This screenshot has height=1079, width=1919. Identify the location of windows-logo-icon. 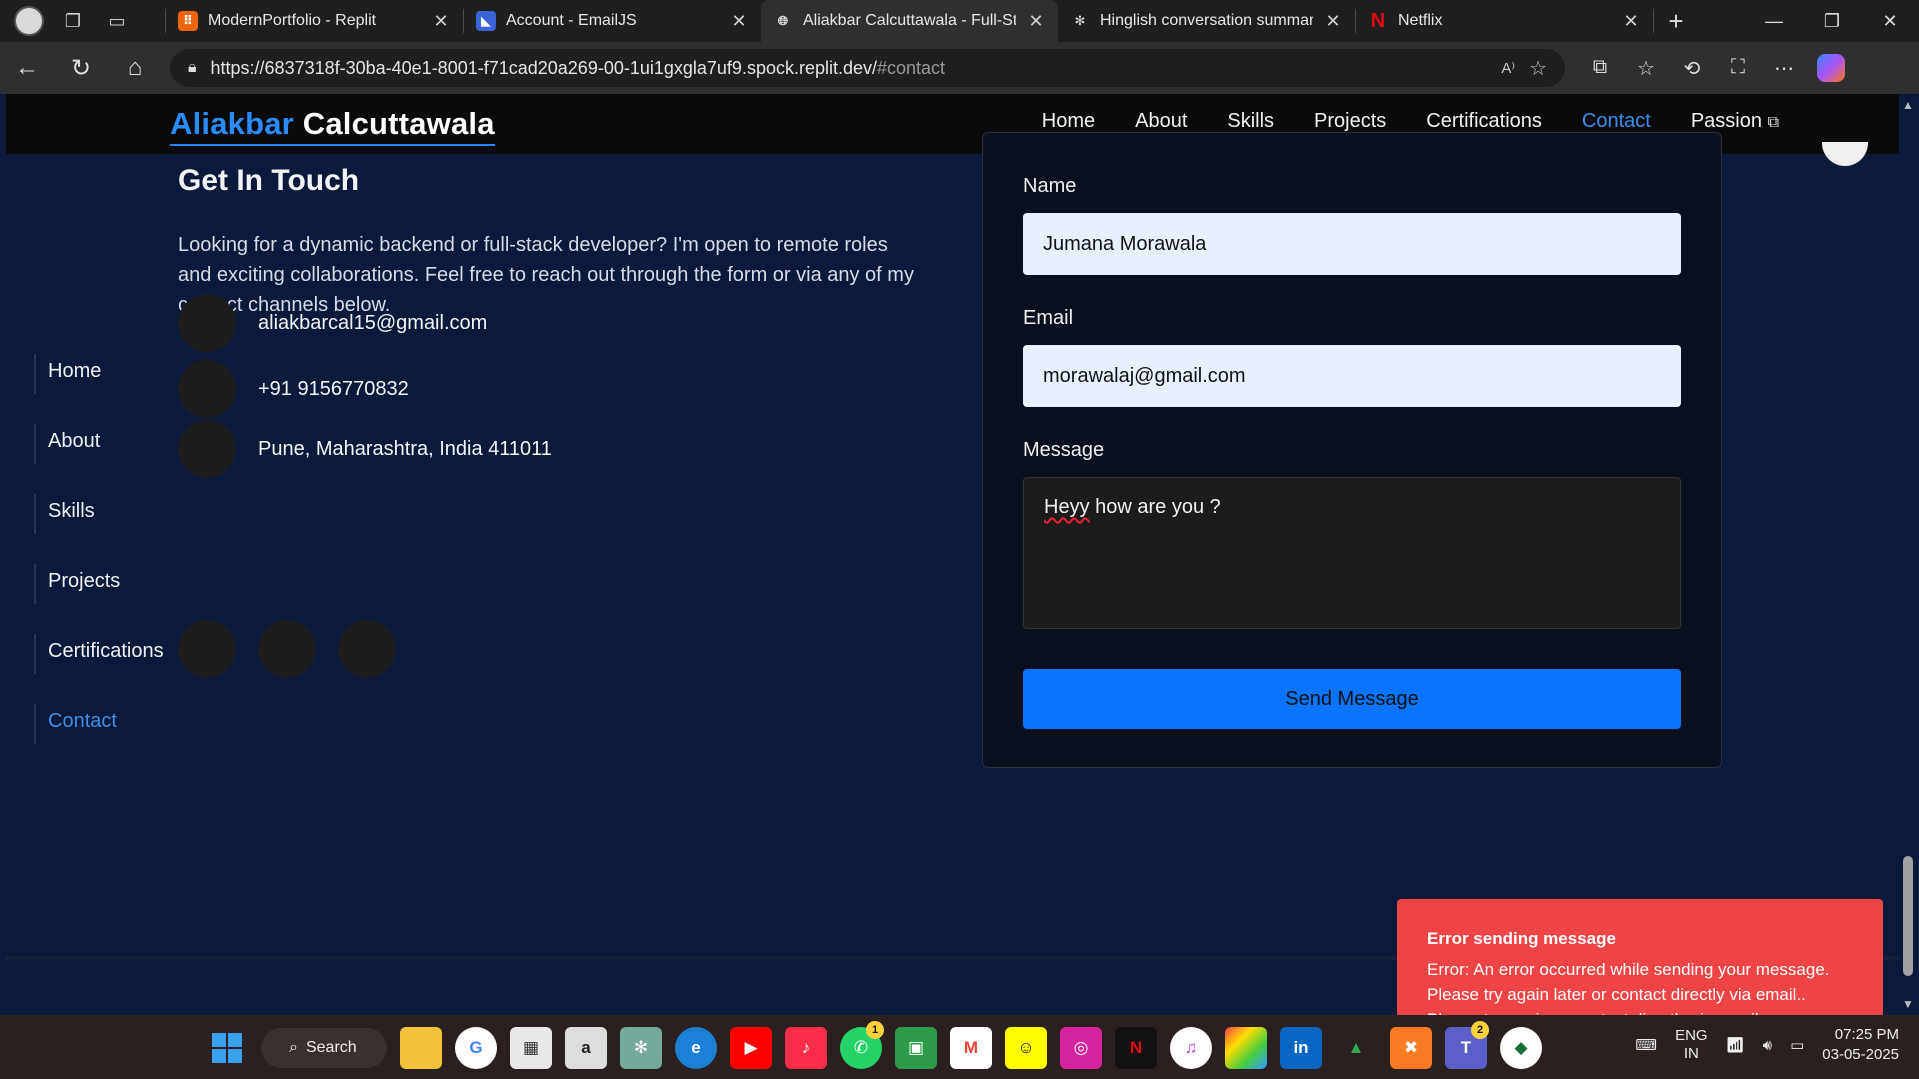
(227, 1048).